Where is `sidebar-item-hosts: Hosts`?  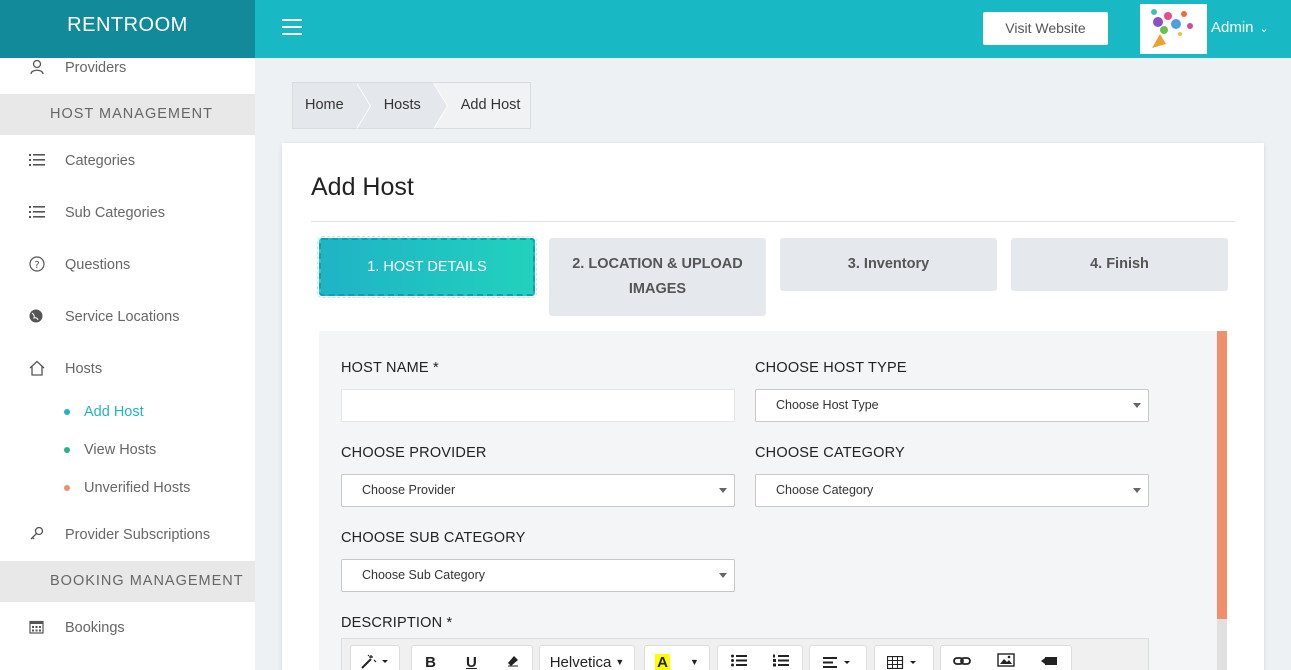
sidebar-item-hosts: Hosts is located at coordinates (127, 369).